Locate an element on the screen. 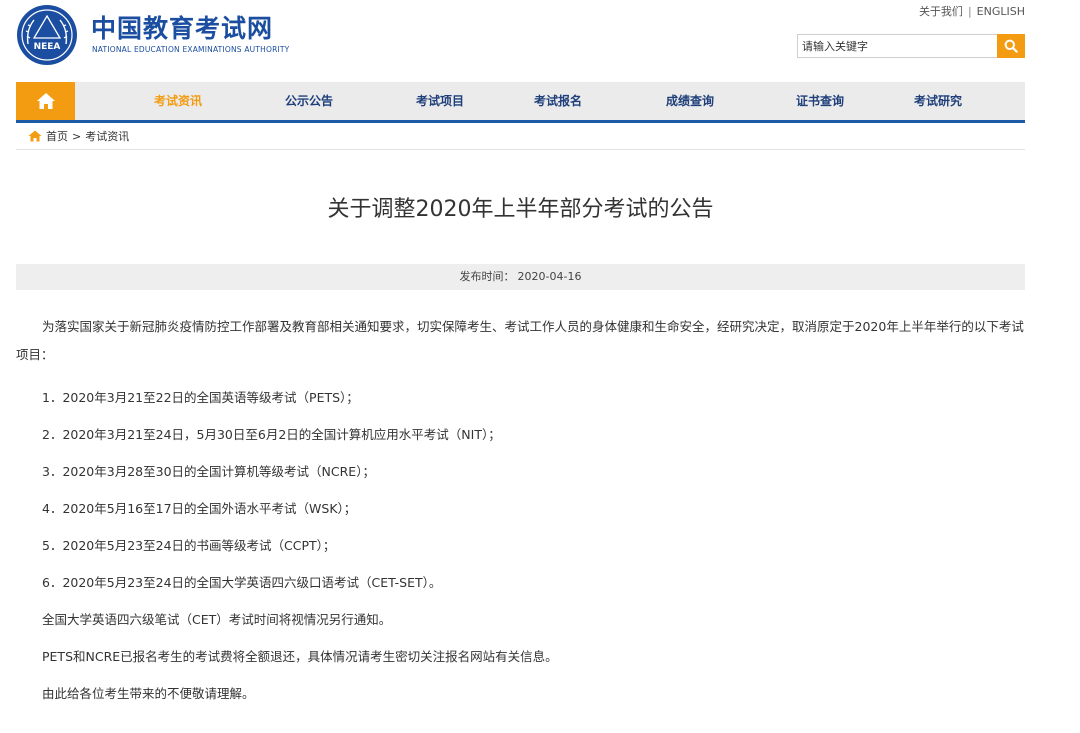  exam-item: 5．2020年5月23至24日的书画等级考试（CCPT）； is located at coordinates (189, 545).